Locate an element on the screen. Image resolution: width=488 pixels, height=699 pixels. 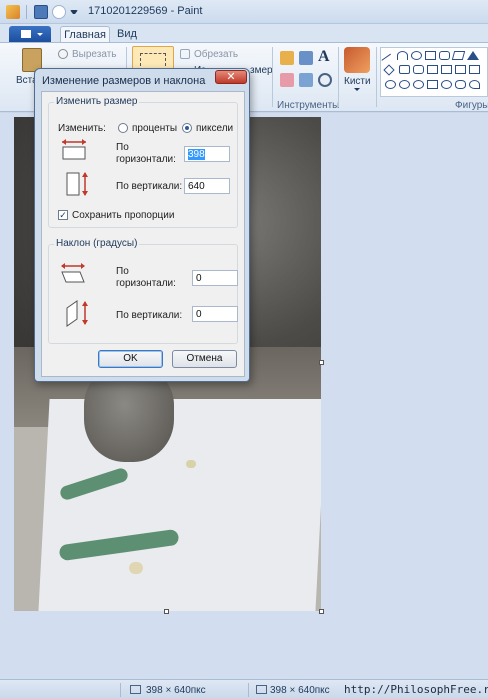
eraser-icon is located at coordinates (287, 80).